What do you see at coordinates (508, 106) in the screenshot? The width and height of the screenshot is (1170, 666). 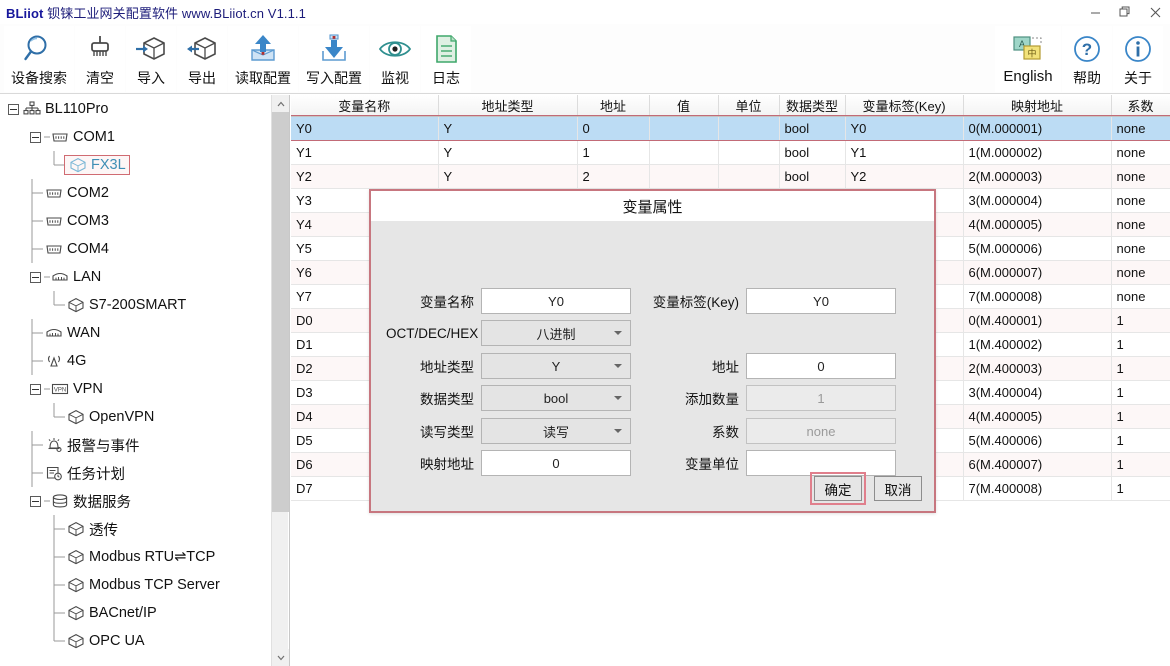 I see `column-header-1: 地址类型` at bounding box center [508, 106].